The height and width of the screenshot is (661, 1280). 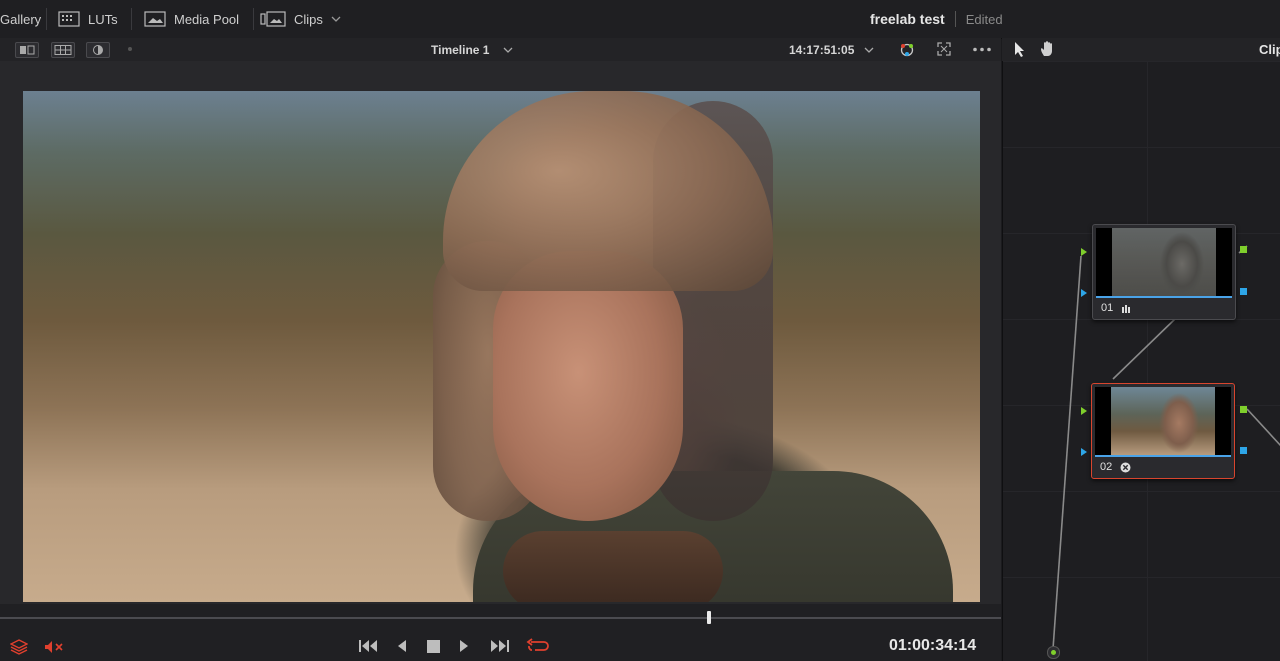 I want to click on clips-icon, so click(x=273, y=19).